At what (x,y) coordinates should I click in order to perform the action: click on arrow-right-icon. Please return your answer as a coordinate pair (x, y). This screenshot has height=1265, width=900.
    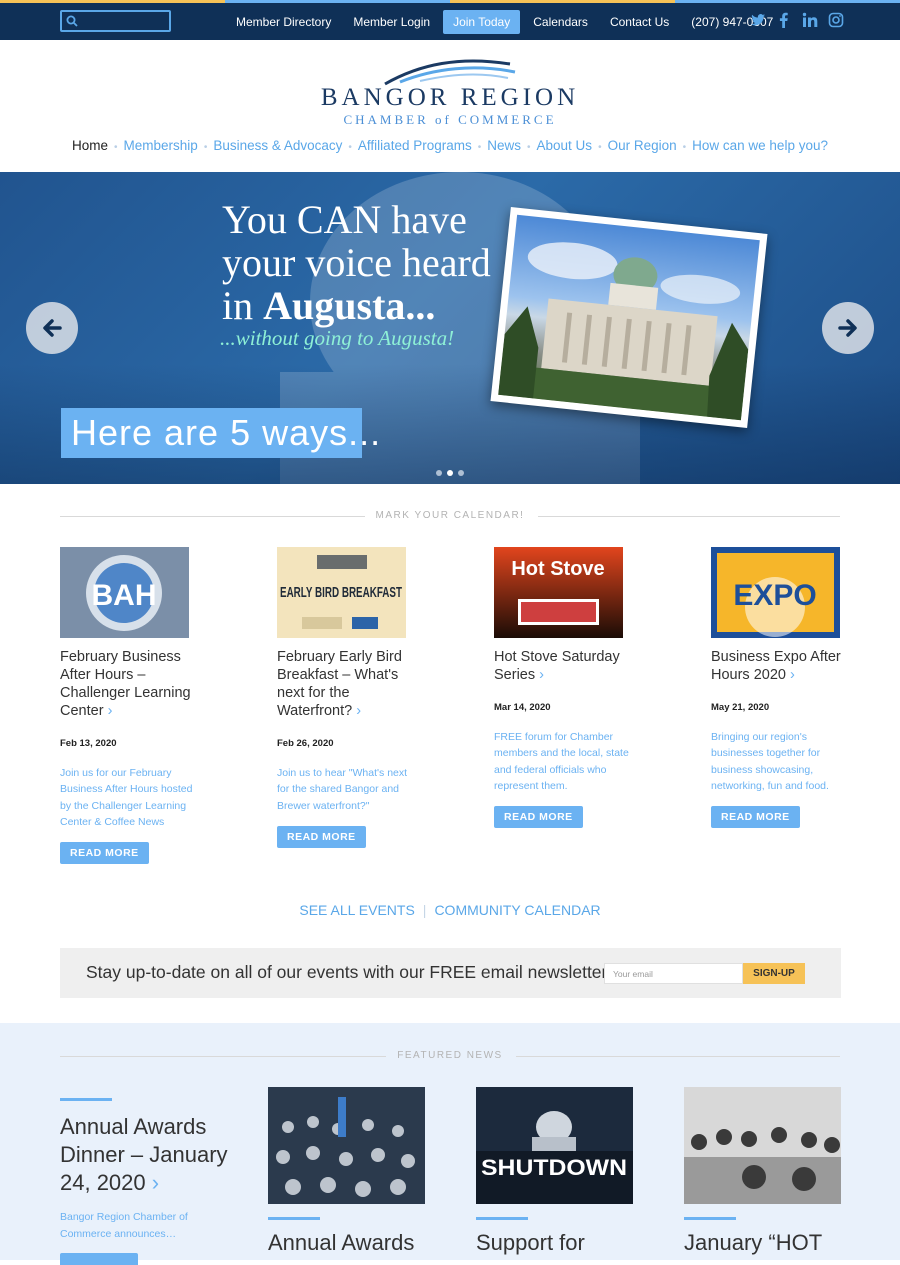
    Looking at the image, I should click on (847, 328).